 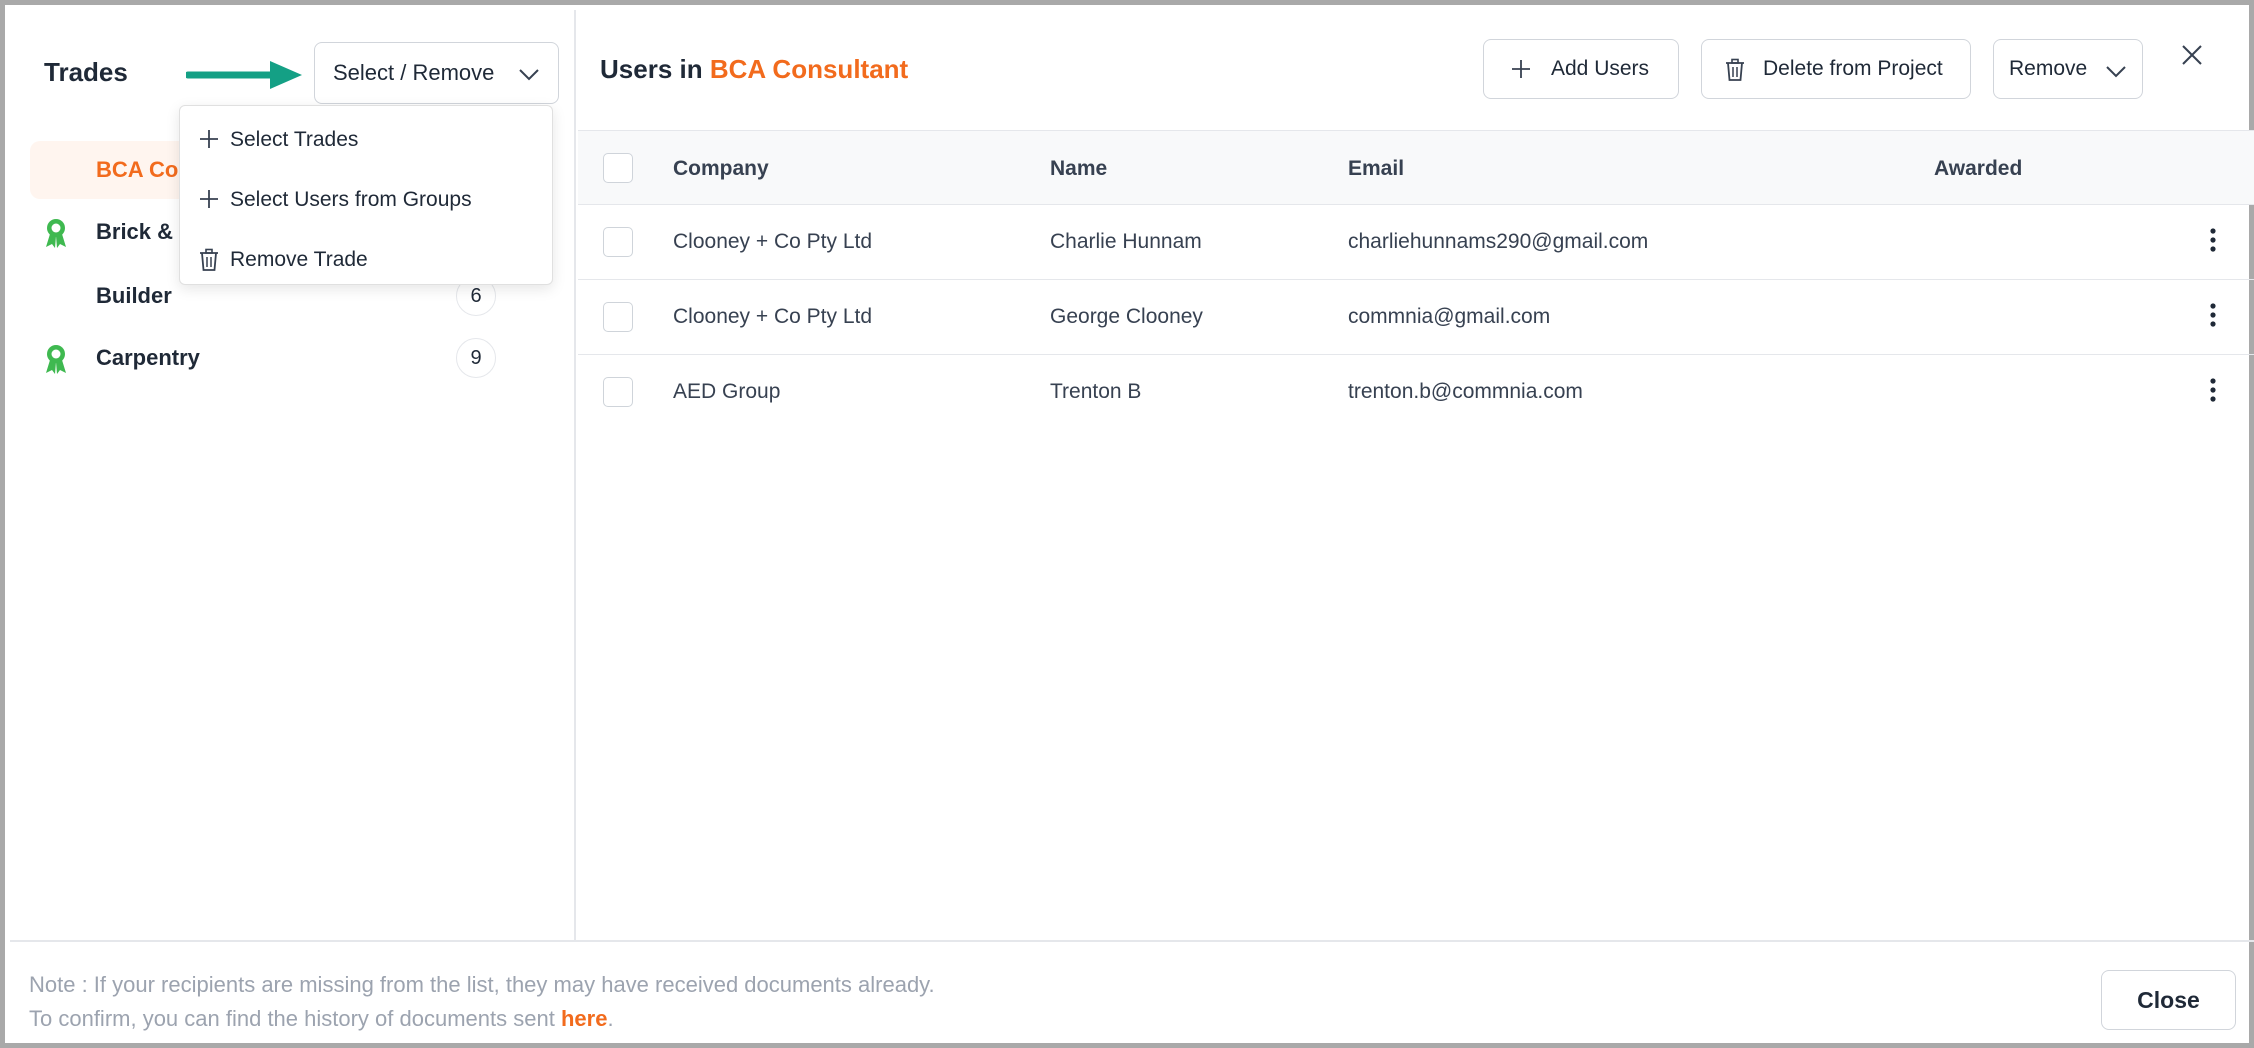 What do you see at coordinates (1465, 391) in the screenshot?
I see `cell-email: trenton.b@commnia.com` at bounding box center [1465, 391].